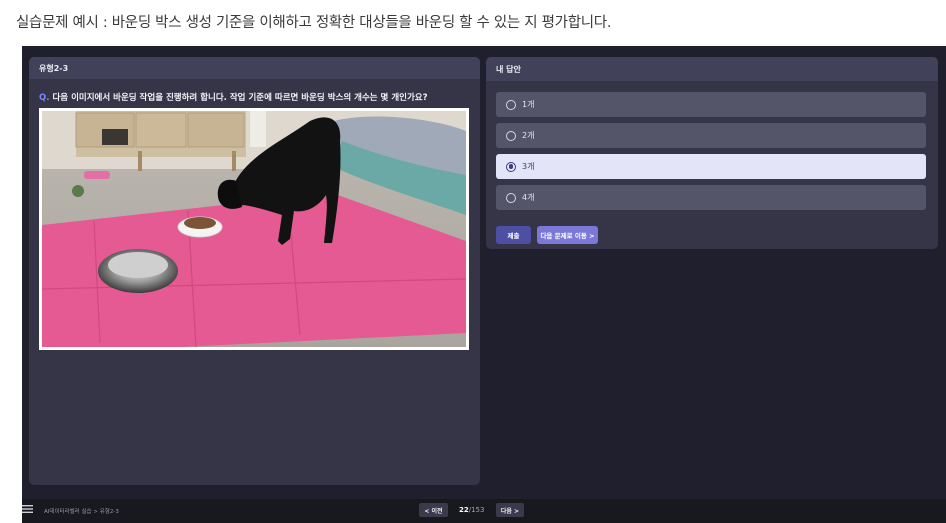 This screenshot has height=523, width=946. I want to click on menu-icon, so click(27, 509).